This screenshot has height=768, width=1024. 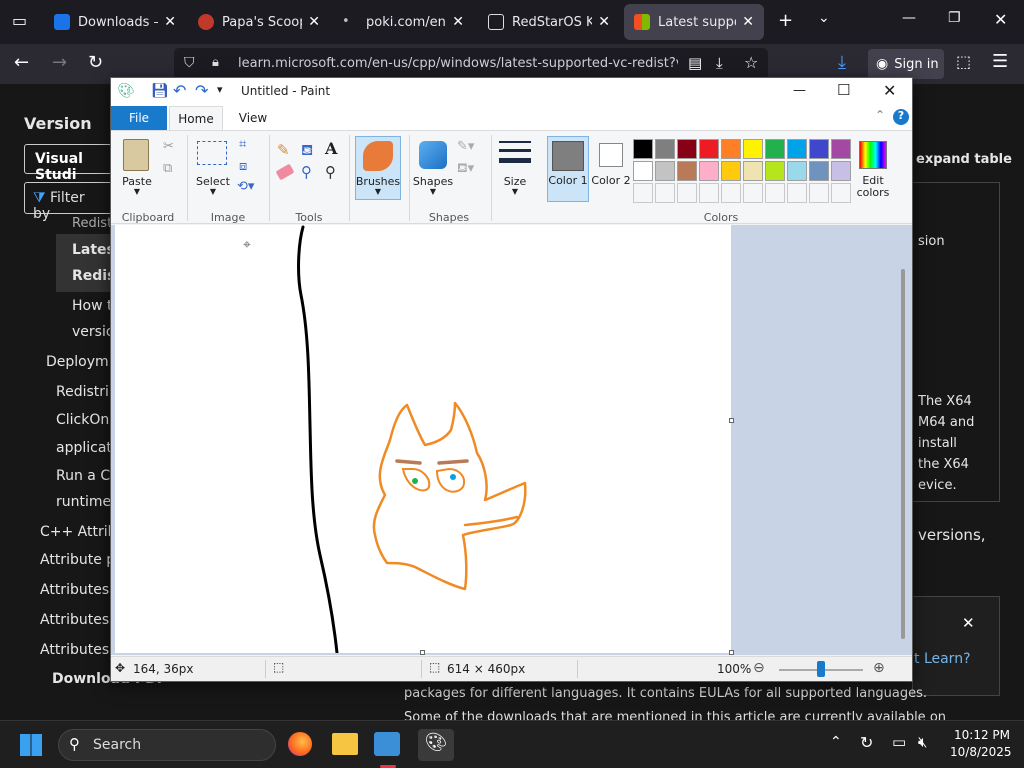 What do you see at coordinates (69, 163) in the screenshot?
I see `version-select: Visual Studi` at bounding box center [69, 163].